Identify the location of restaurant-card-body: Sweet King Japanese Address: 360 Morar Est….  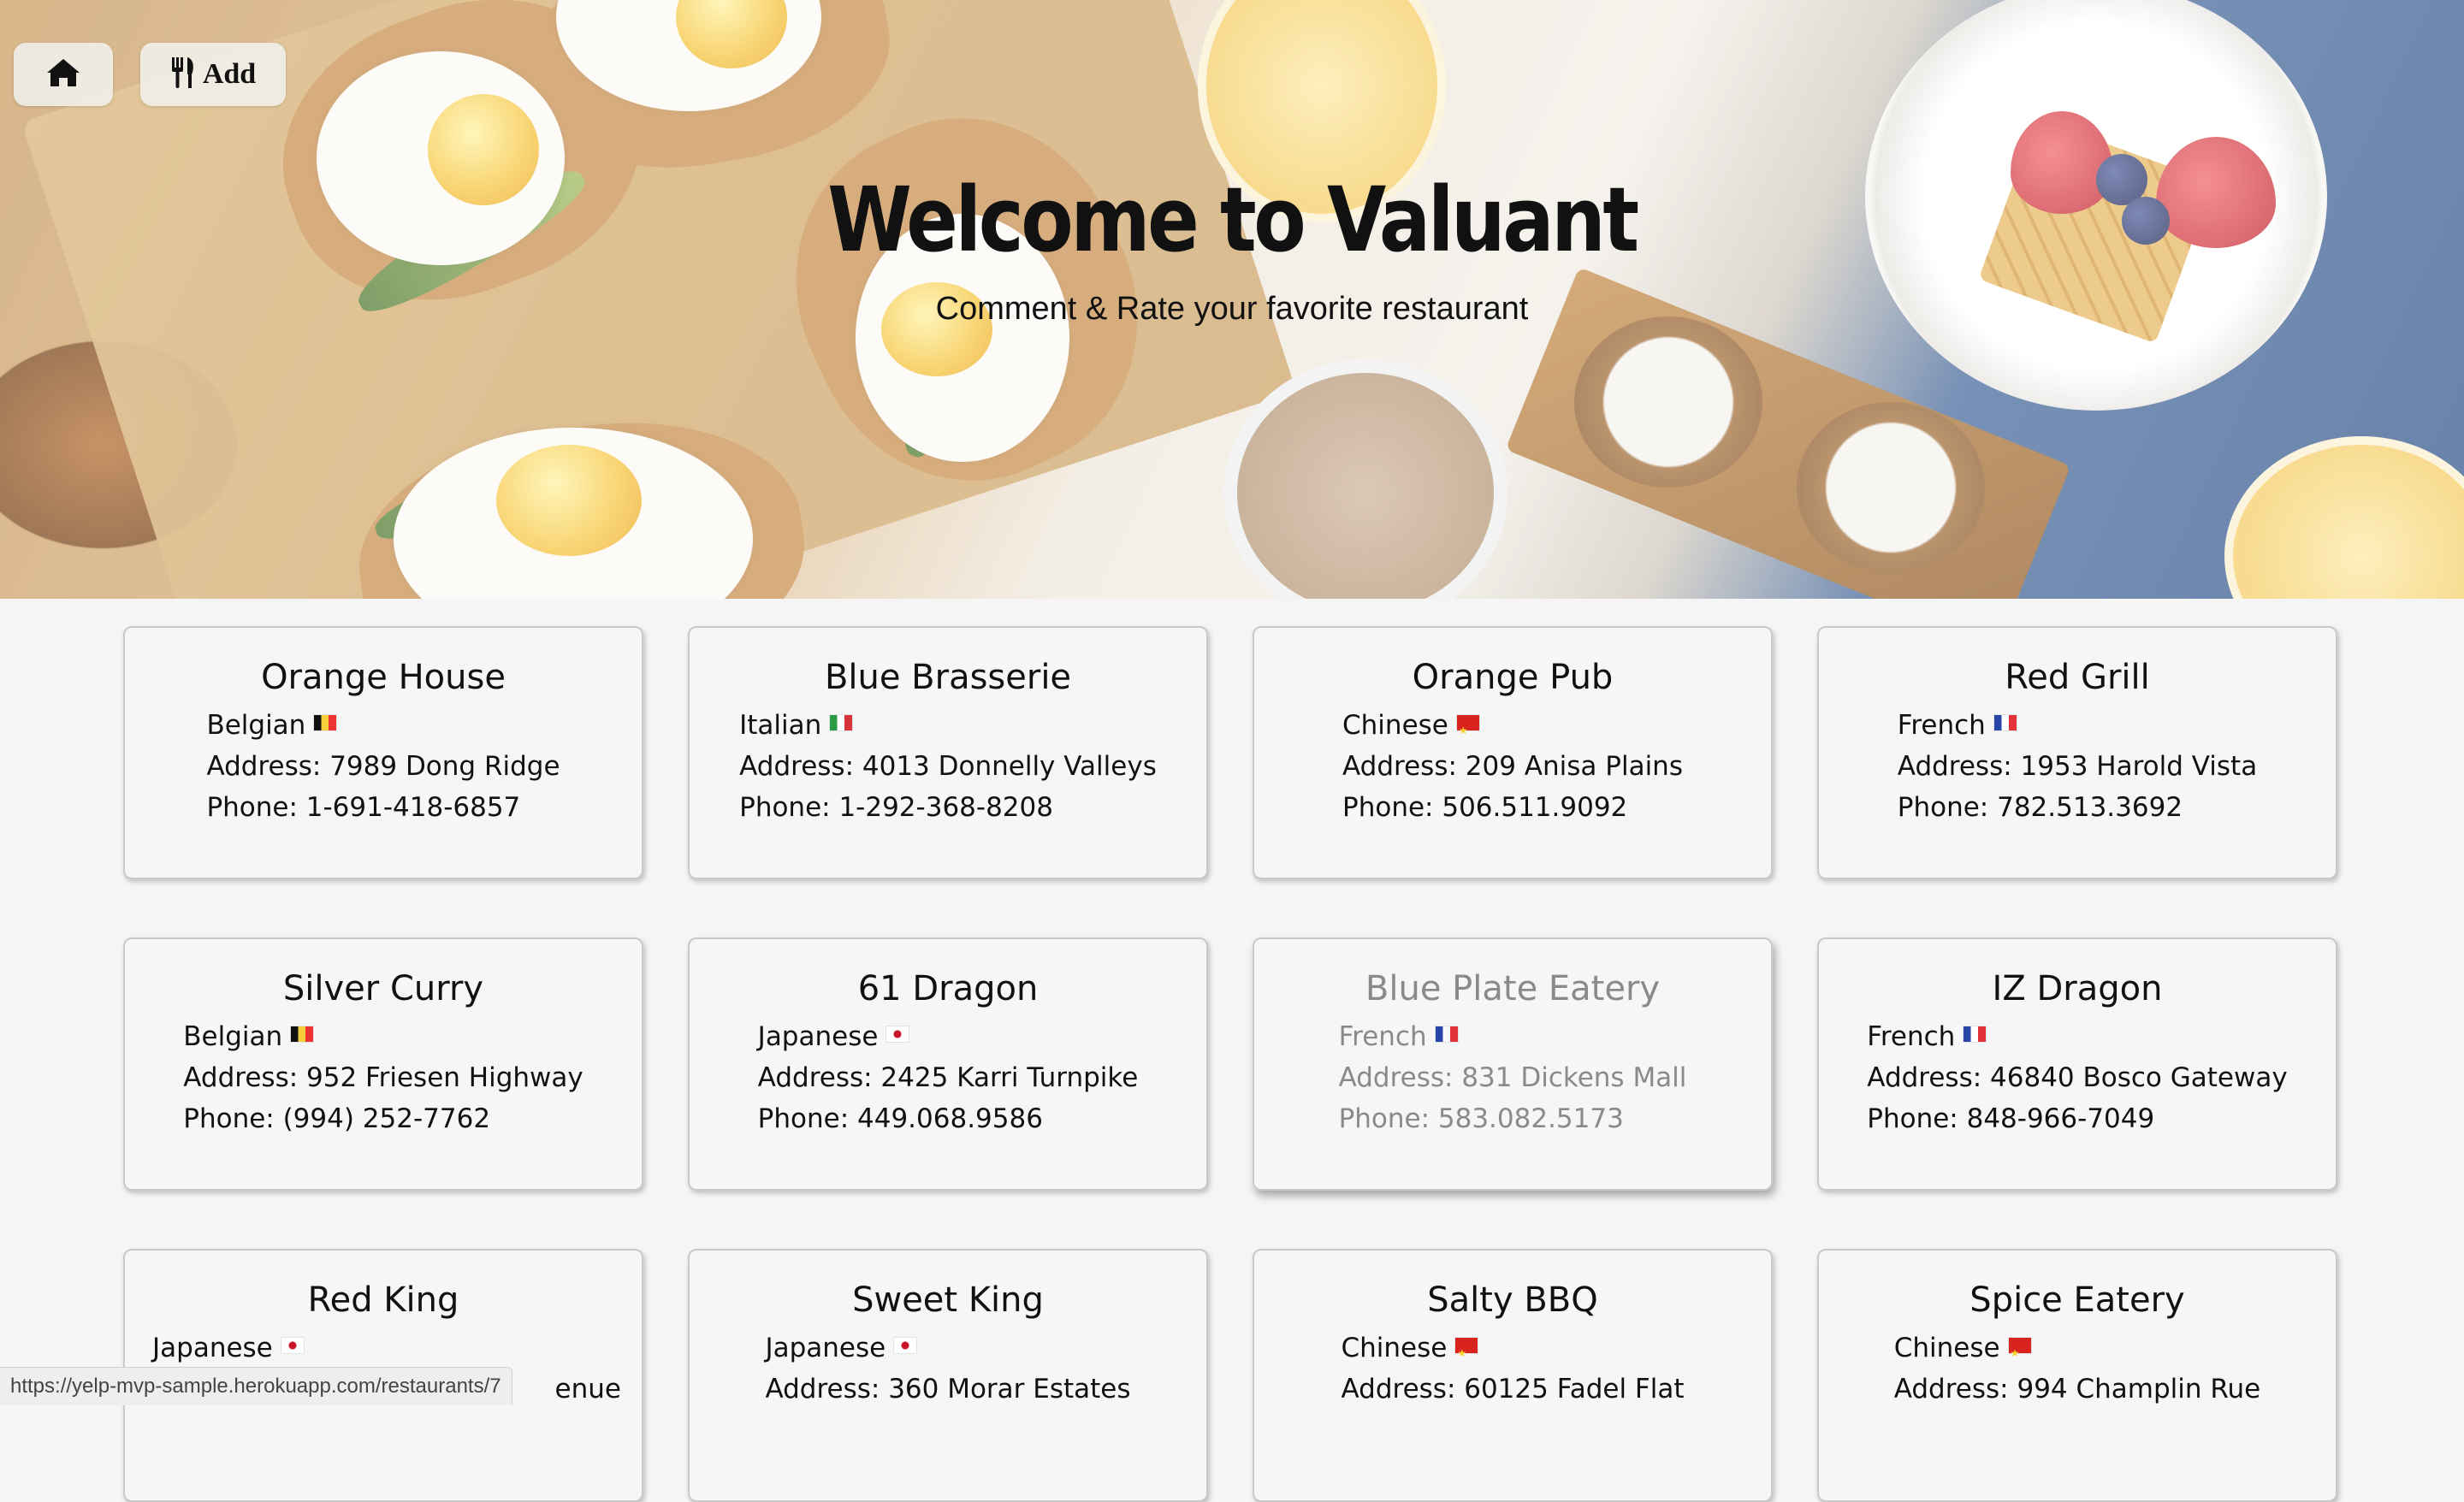
(948, 1341).